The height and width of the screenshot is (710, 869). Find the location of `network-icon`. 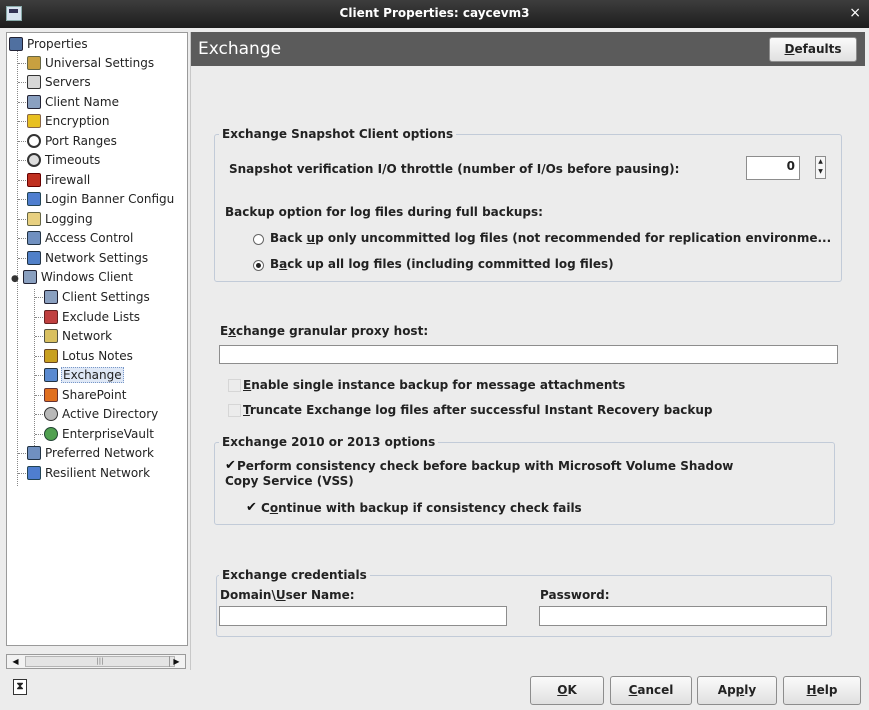

network-icon is located at coordinates (51, 336).